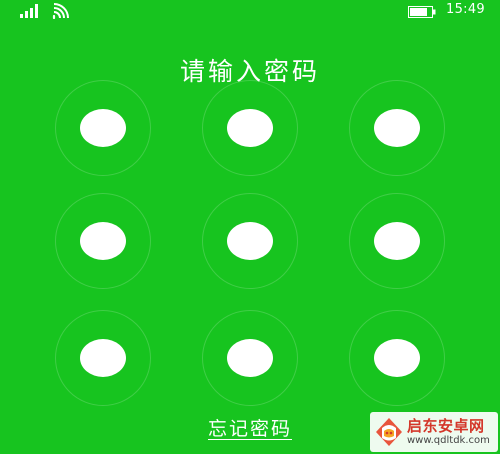  What do you see at coordinates (29, 11) in the screenshot?
I see `signal-icon` at bounding box center [29, 11].